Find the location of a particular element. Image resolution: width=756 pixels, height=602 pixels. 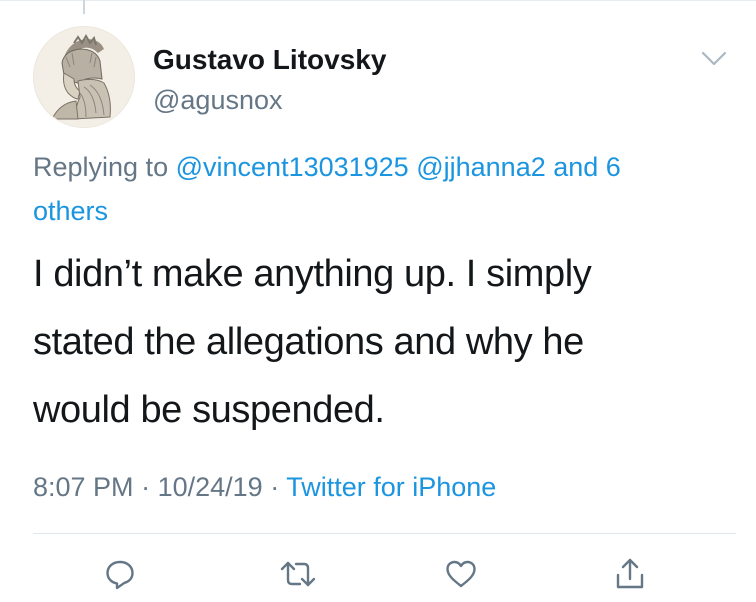

tweet-text-line: would be suspended. is located at coordinates (209, 410).